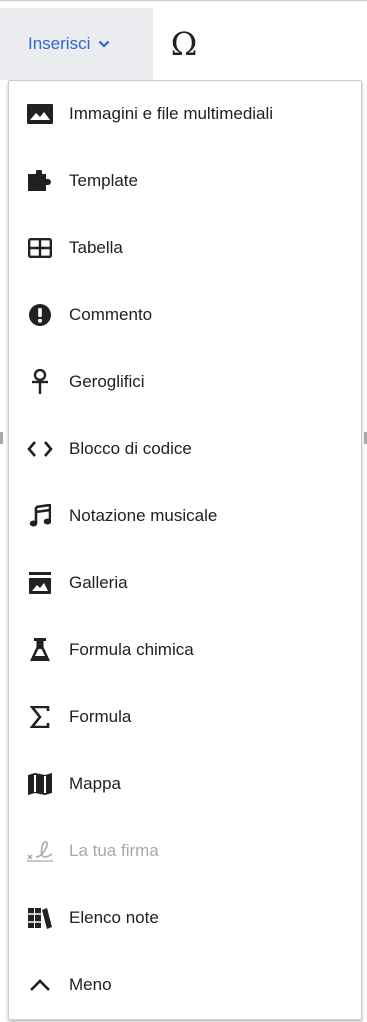  I want to click on image-icon, so click(40, 114).